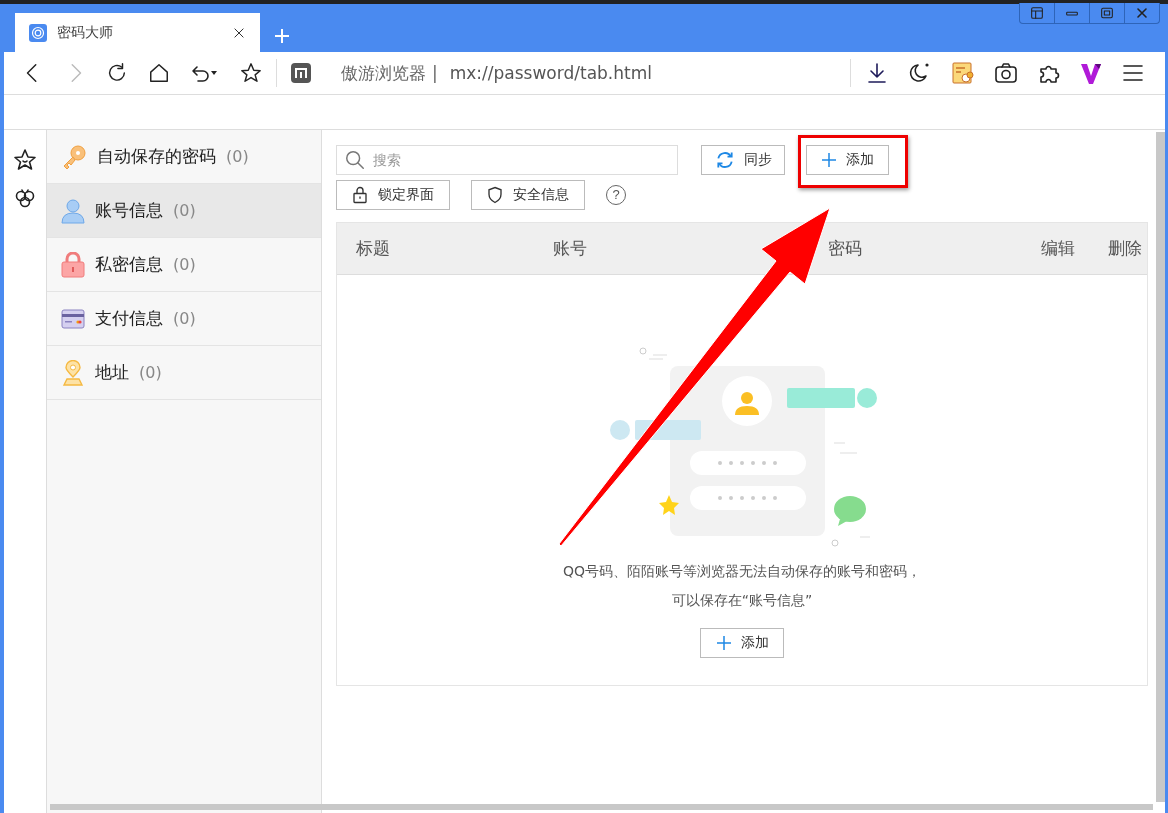 The width and height of the screenshot is (1168, 813). Describe the element at coordinates (495, 194) in the screenshot. I see `shield-icon` at that location.